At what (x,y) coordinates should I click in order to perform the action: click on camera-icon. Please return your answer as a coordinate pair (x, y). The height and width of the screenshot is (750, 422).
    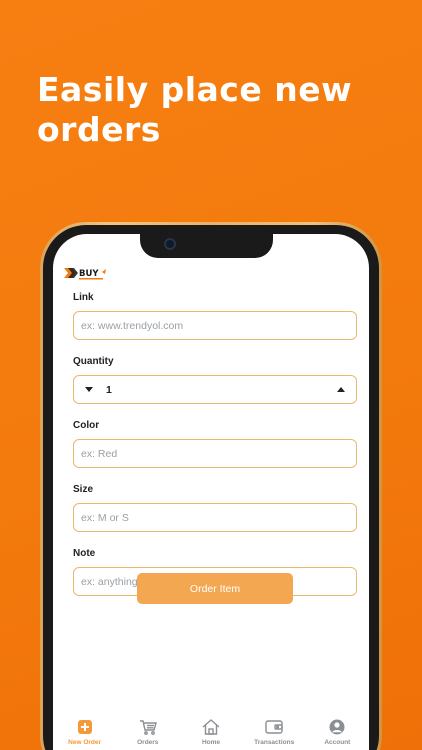
    Looking at the image, I should click on (170, 244).